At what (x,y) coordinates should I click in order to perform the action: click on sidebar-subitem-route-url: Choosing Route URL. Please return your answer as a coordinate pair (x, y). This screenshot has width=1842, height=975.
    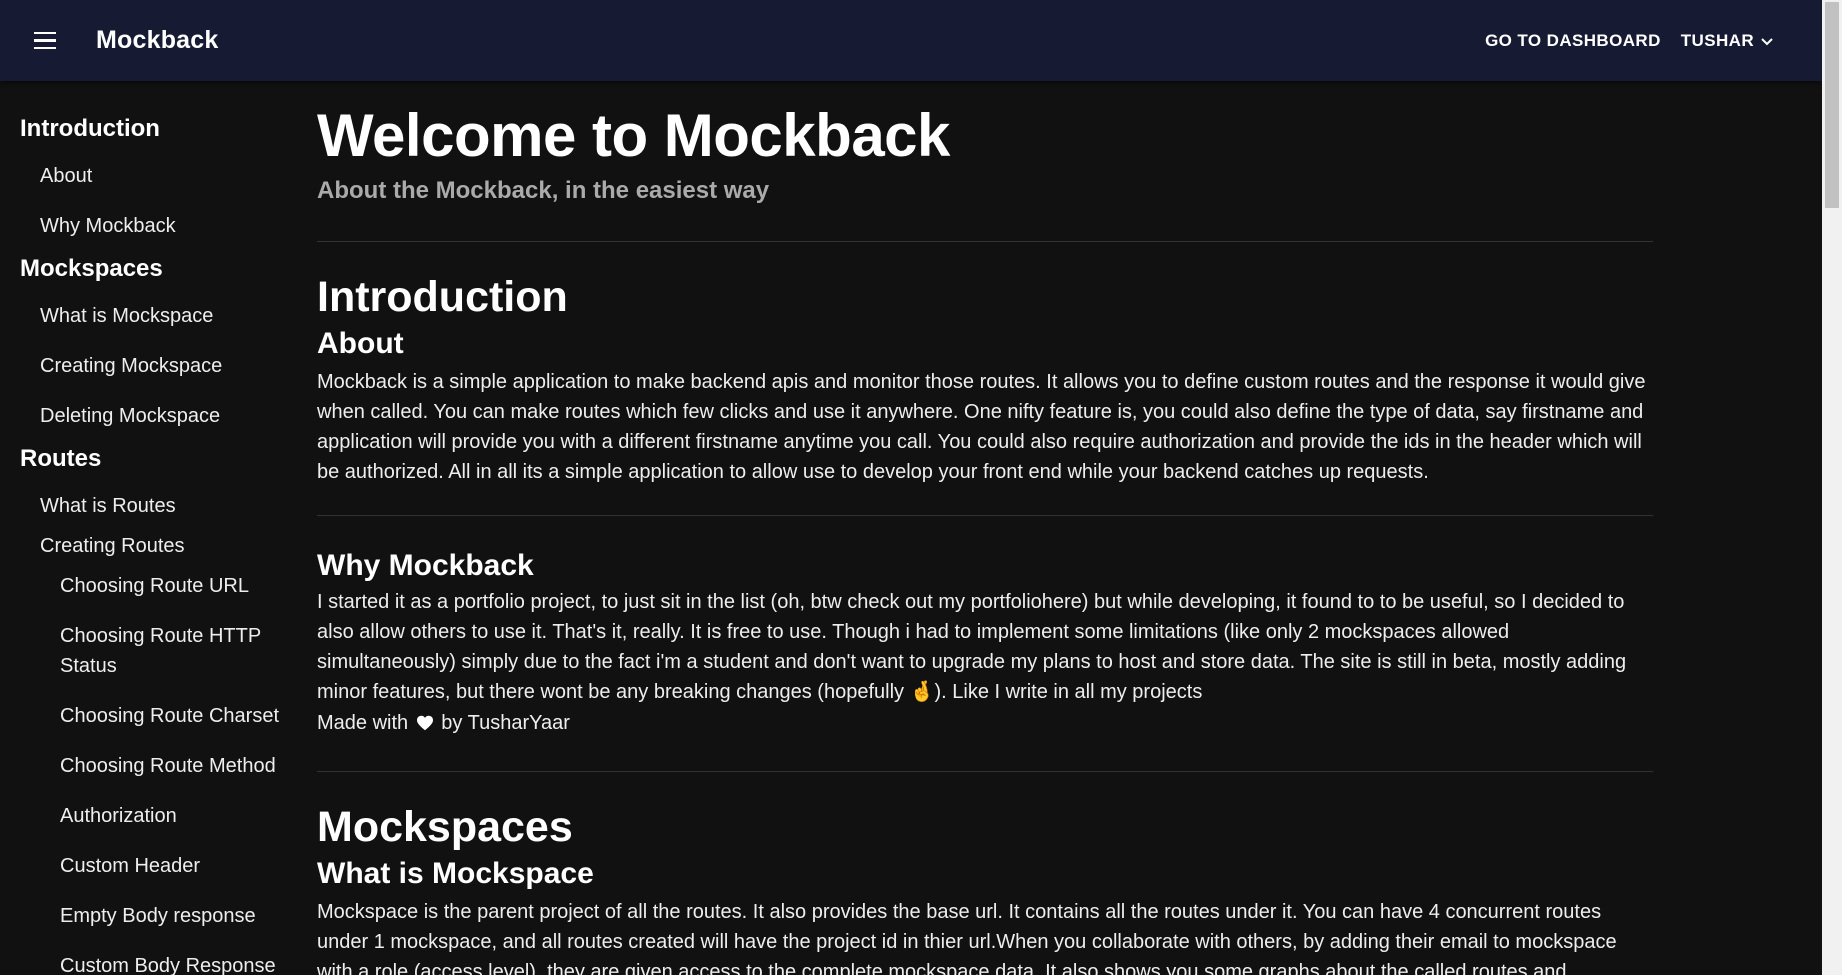
    Looking at the image, I should click on (175, 586).